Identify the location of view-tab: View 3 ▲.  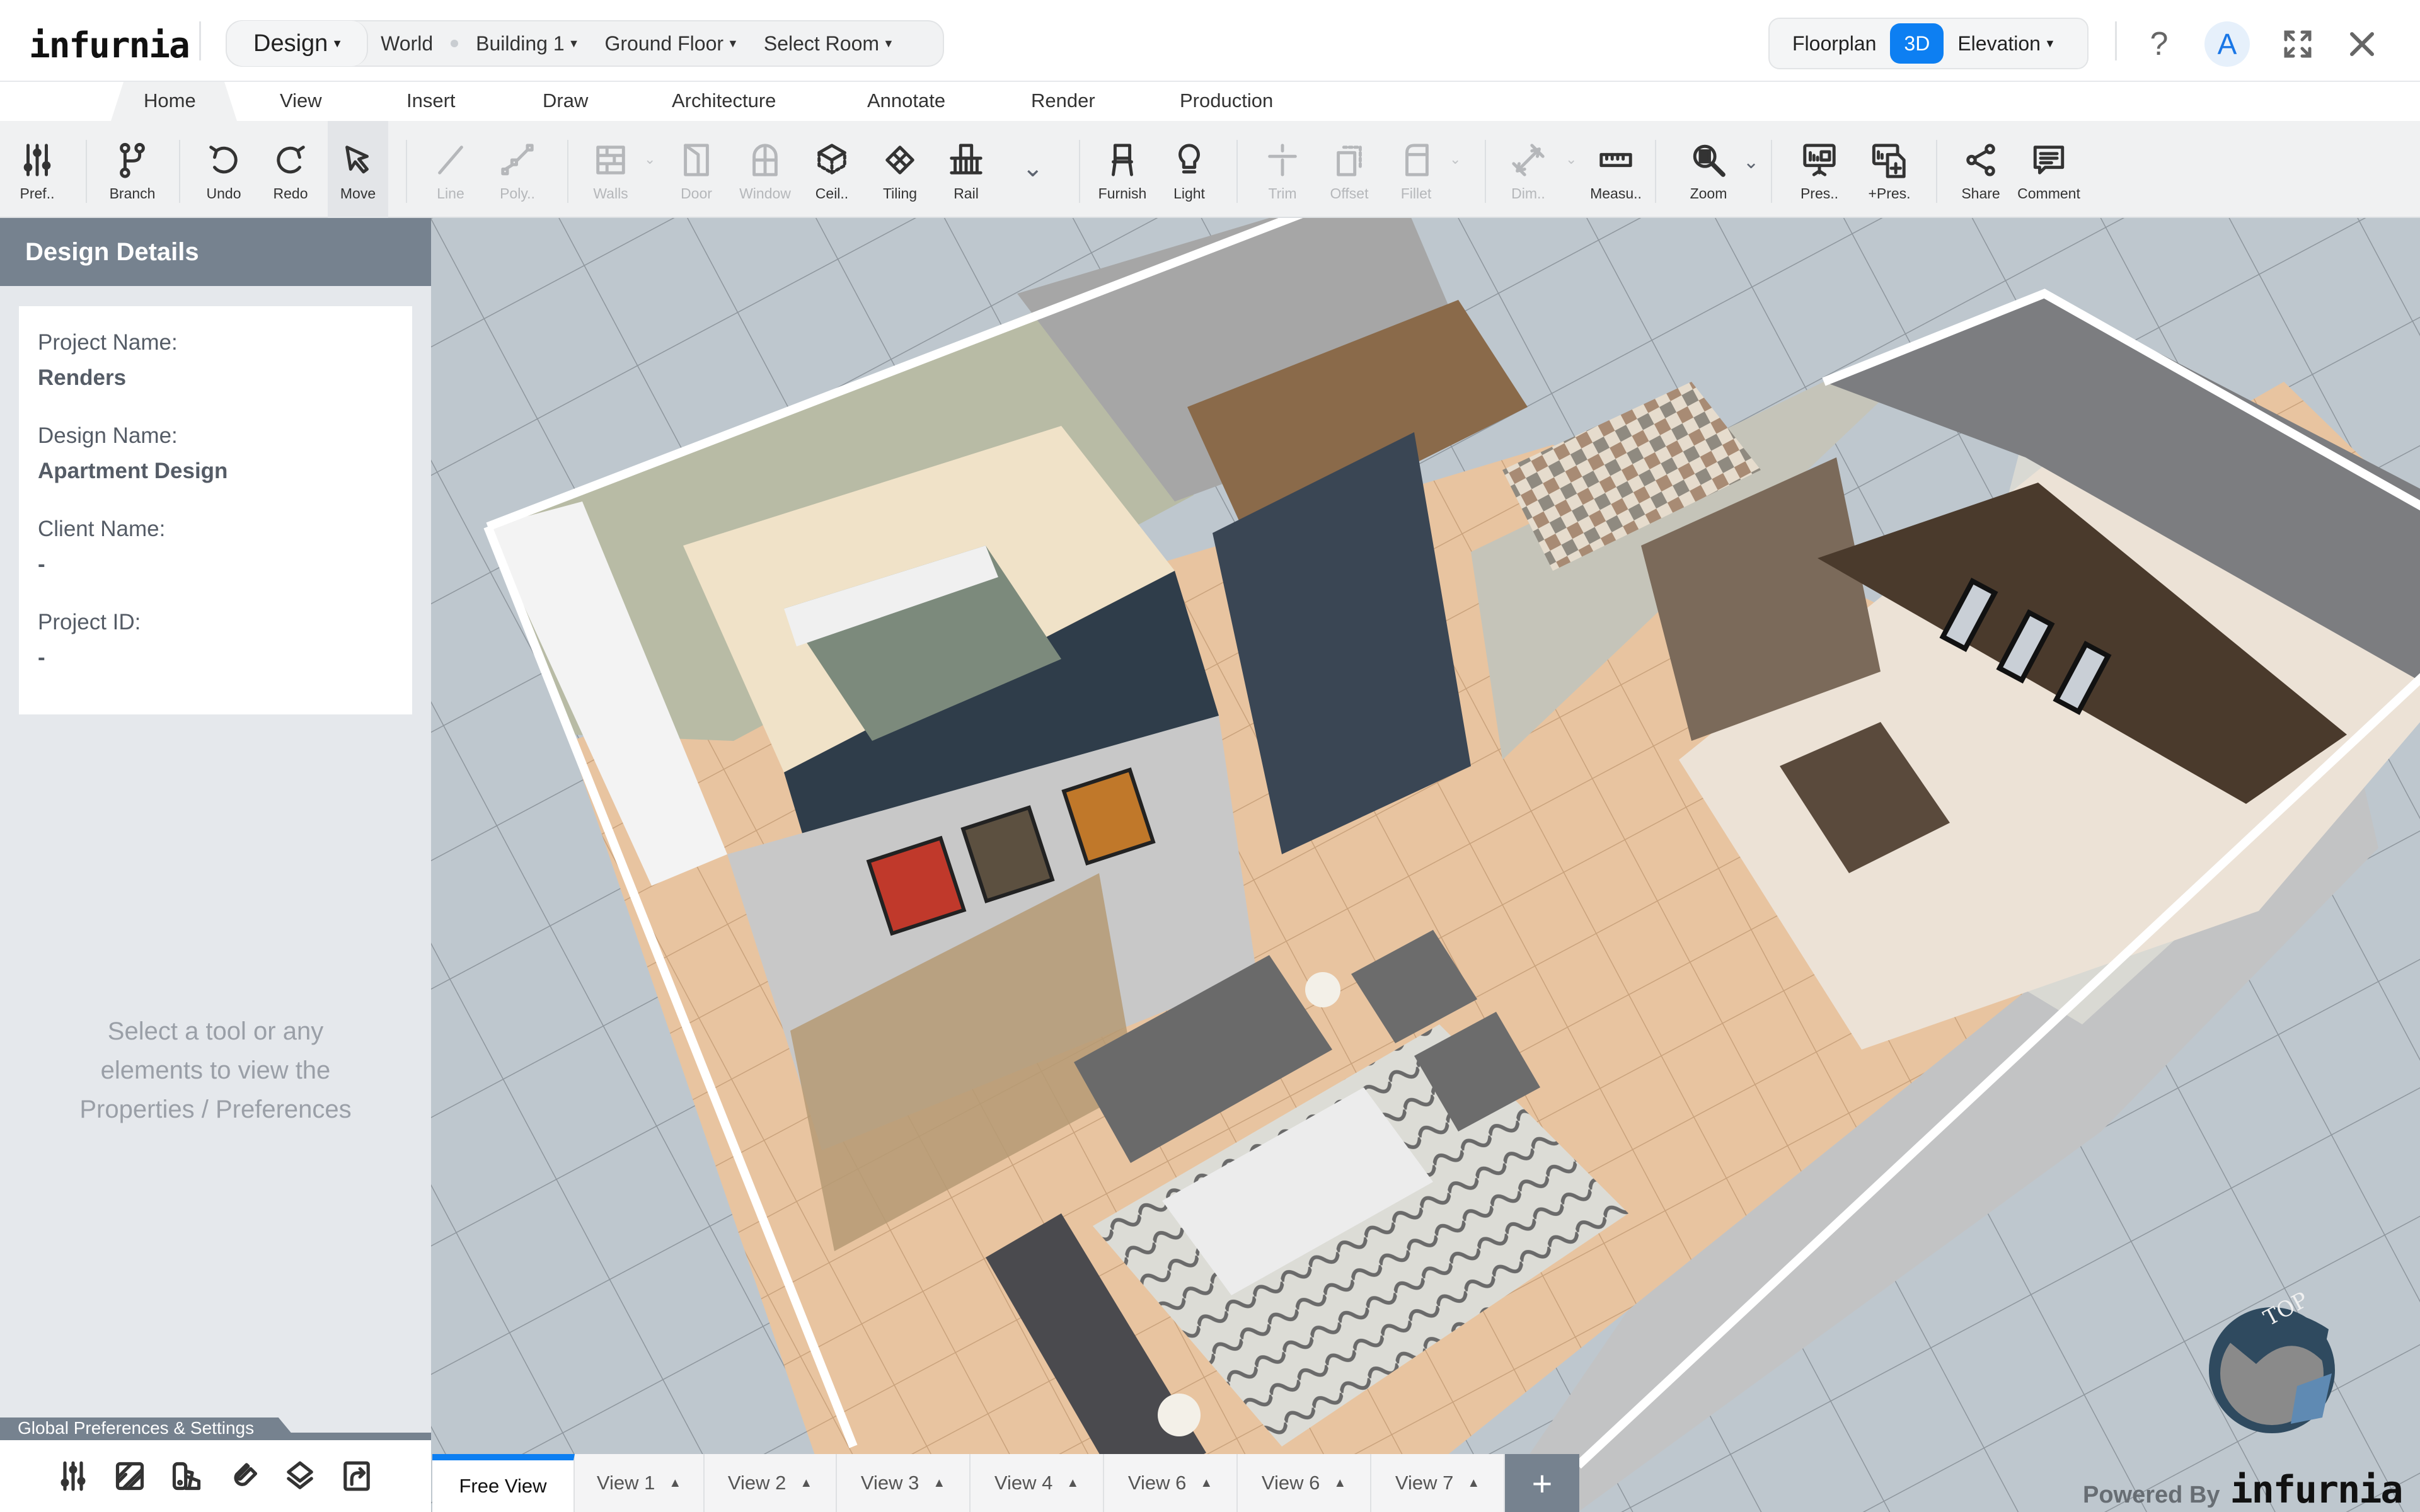
(904, 1483).